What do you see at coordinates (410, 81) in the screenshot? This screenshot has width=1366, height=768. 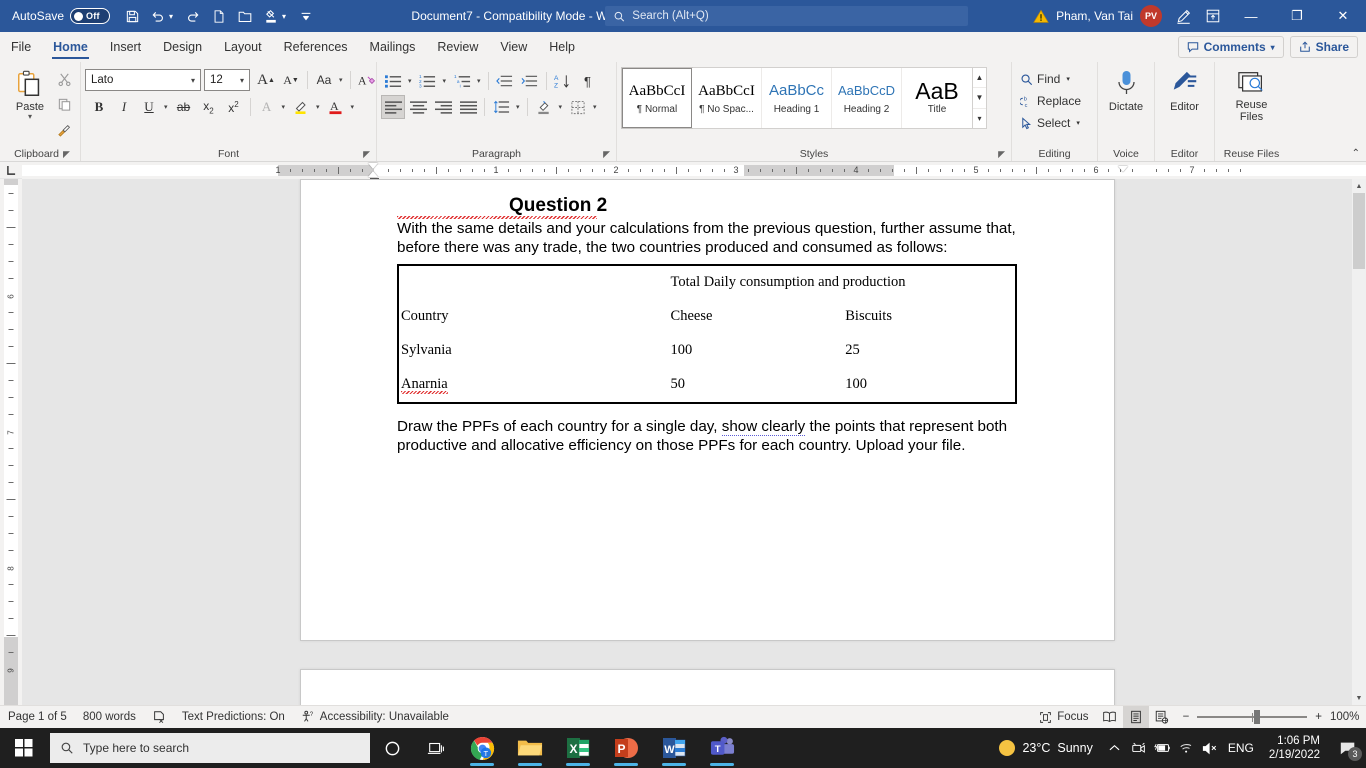 I see `bullets-chevron-down-icon: ▾` at bounding box center [410, 81].